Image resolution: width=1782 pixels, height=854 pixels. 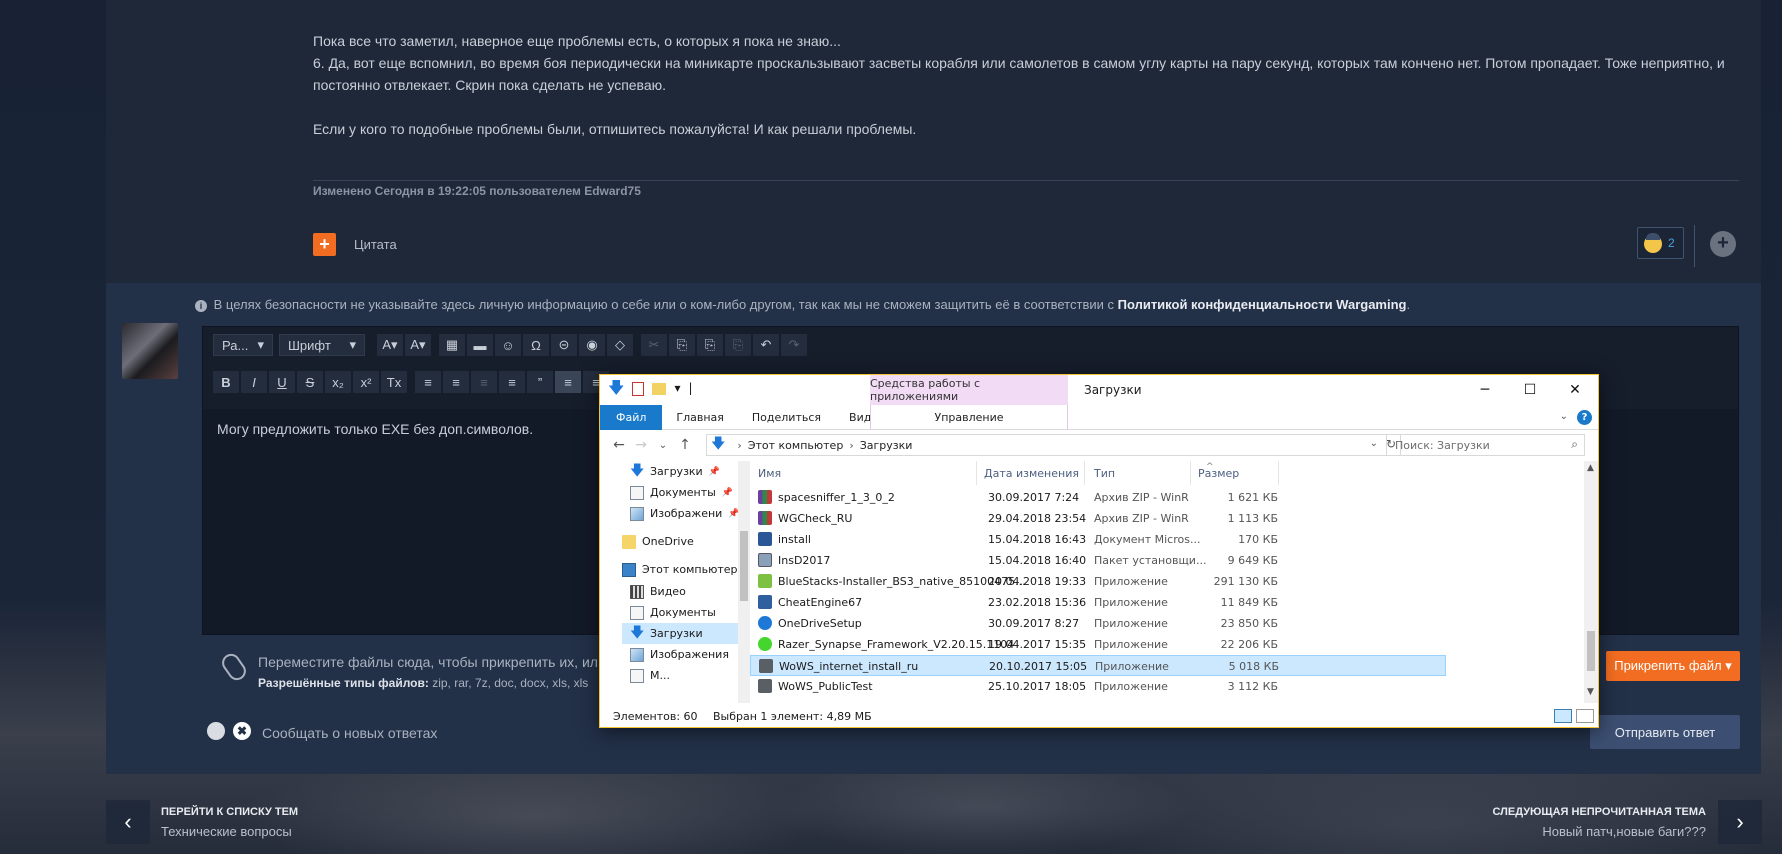 I want to click on undo-button: ↶, so click(x=766, y=345).